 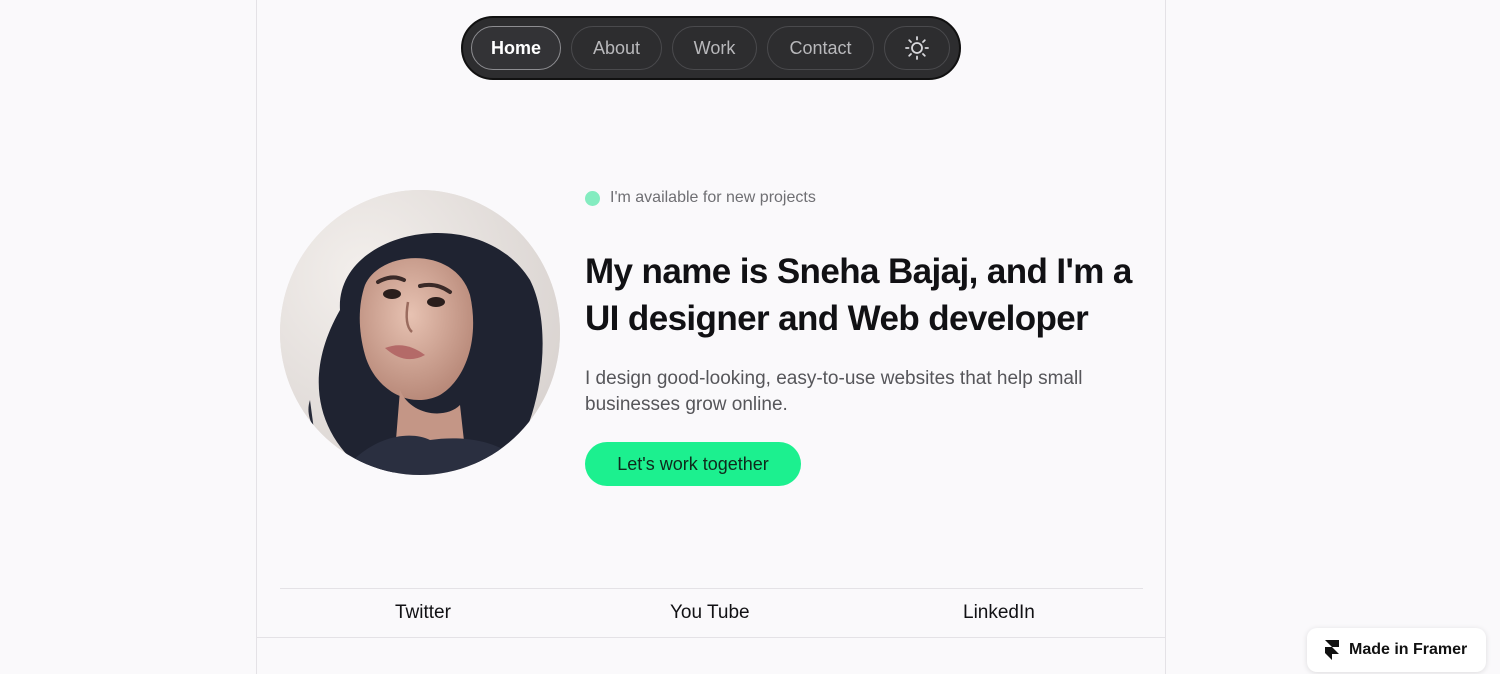 I want to click on nav-about: About, so click(x=616, y=48).